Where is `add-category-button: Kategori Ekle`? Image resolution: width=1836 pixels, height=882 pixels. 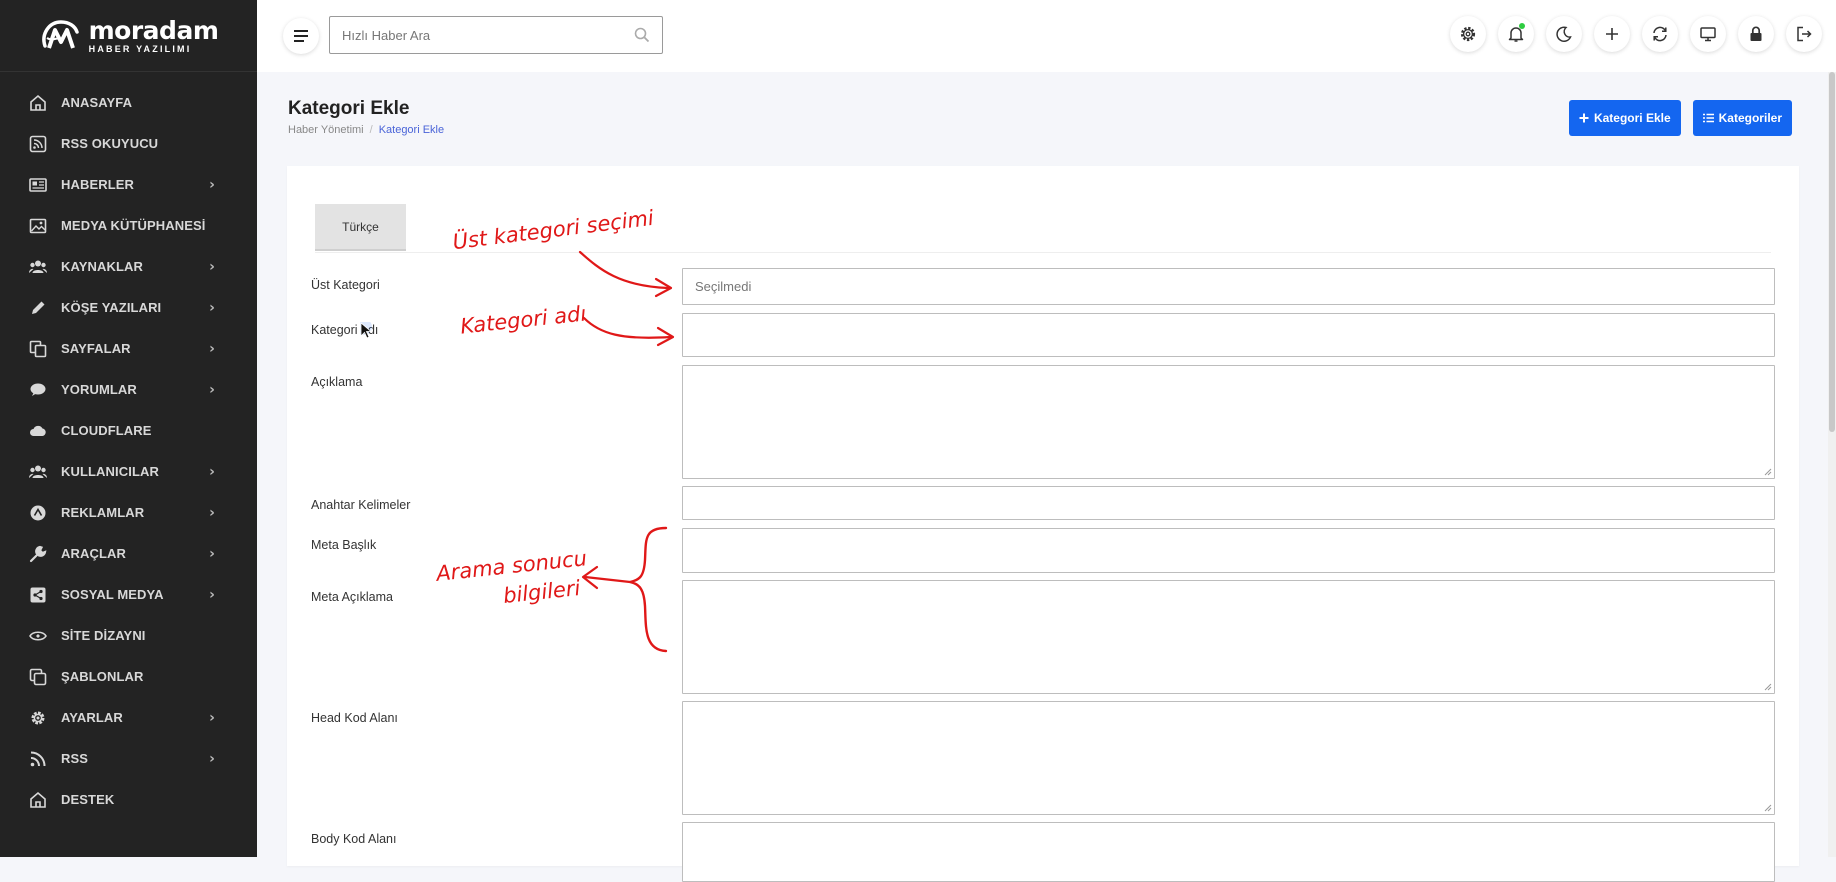 add-category-button: Kategori Ekle is located at coordinates (1624, 118).